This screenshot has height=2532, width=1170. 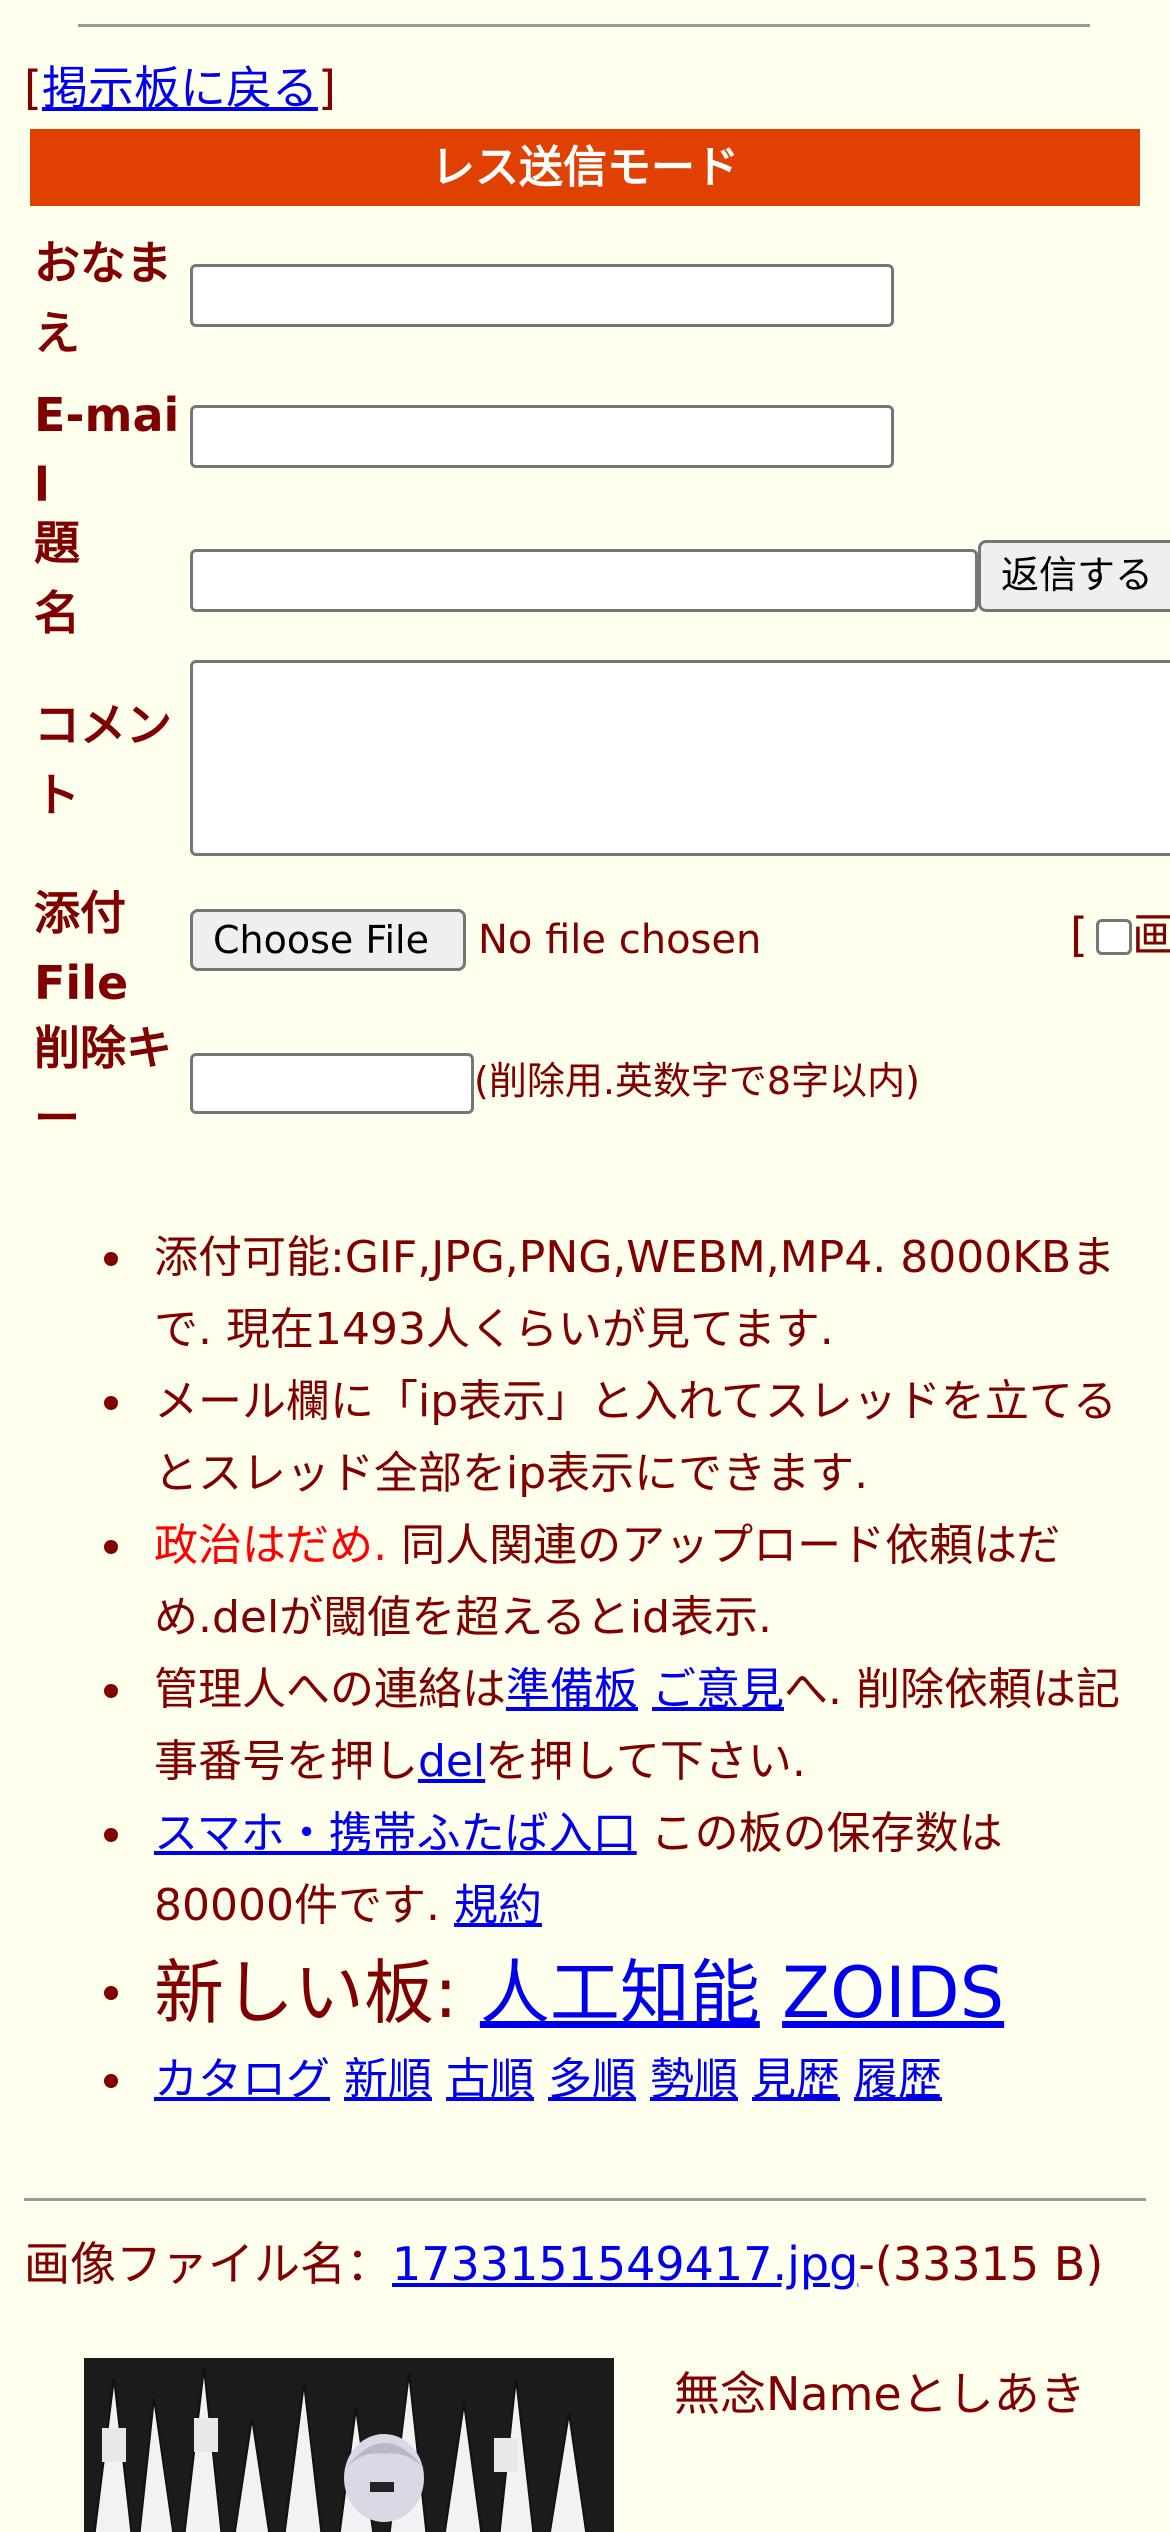 What do you see at coordinates (592, 2079) in the screenshot?
I see `sort-most-replies-link: 多順` at bounding box center [592, 2079].